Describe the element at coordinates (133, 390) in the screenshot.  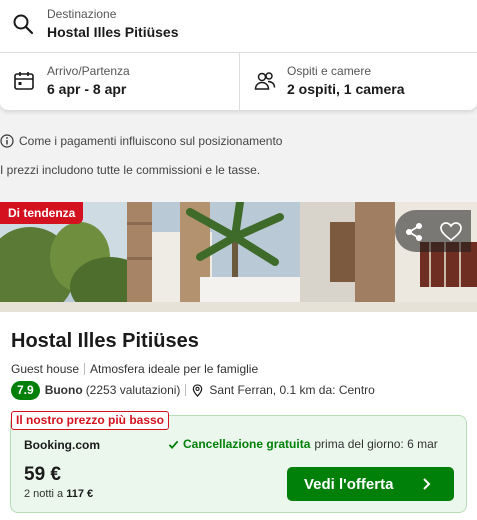
I see `review-count: (2253 valutazioni)` at that location.